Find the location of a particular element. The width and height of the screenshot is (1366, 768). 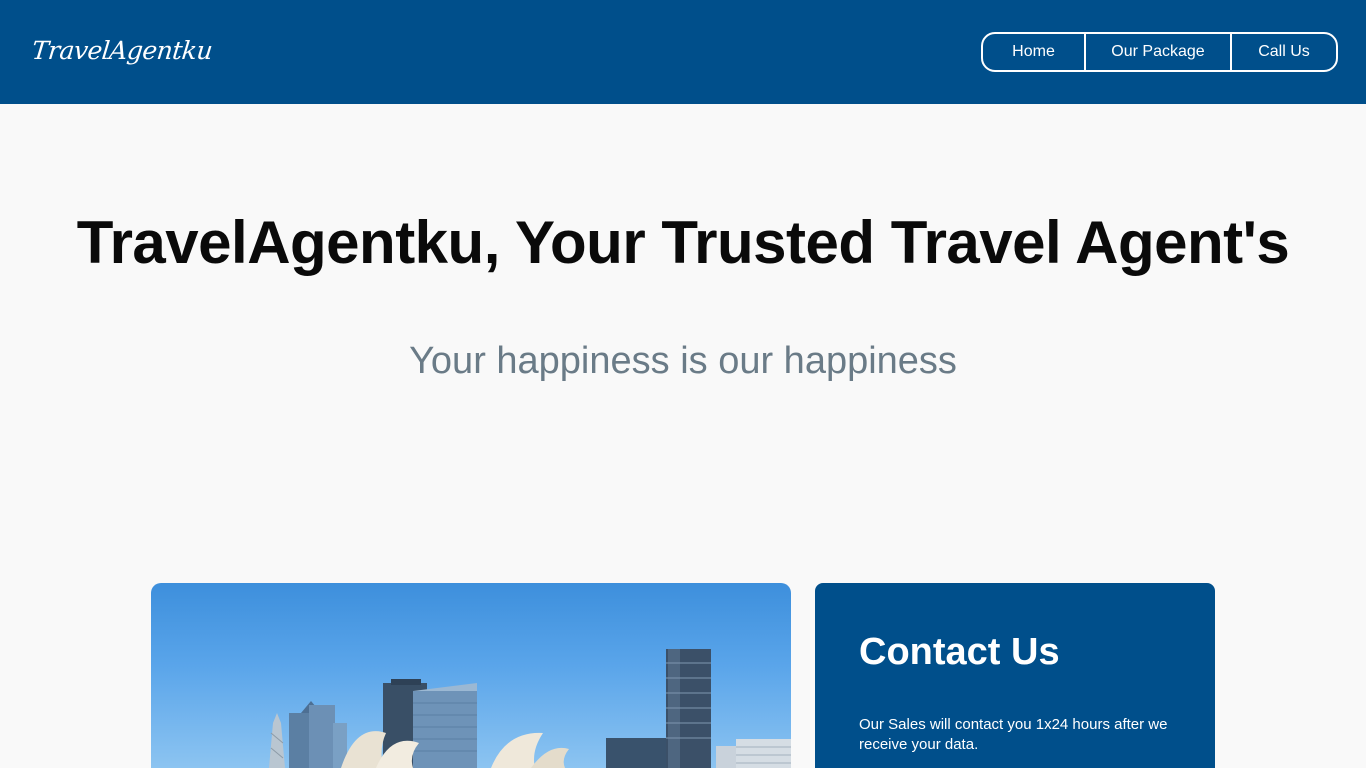

site-logo: TravelAgentku is located at coordinates (121, 50).